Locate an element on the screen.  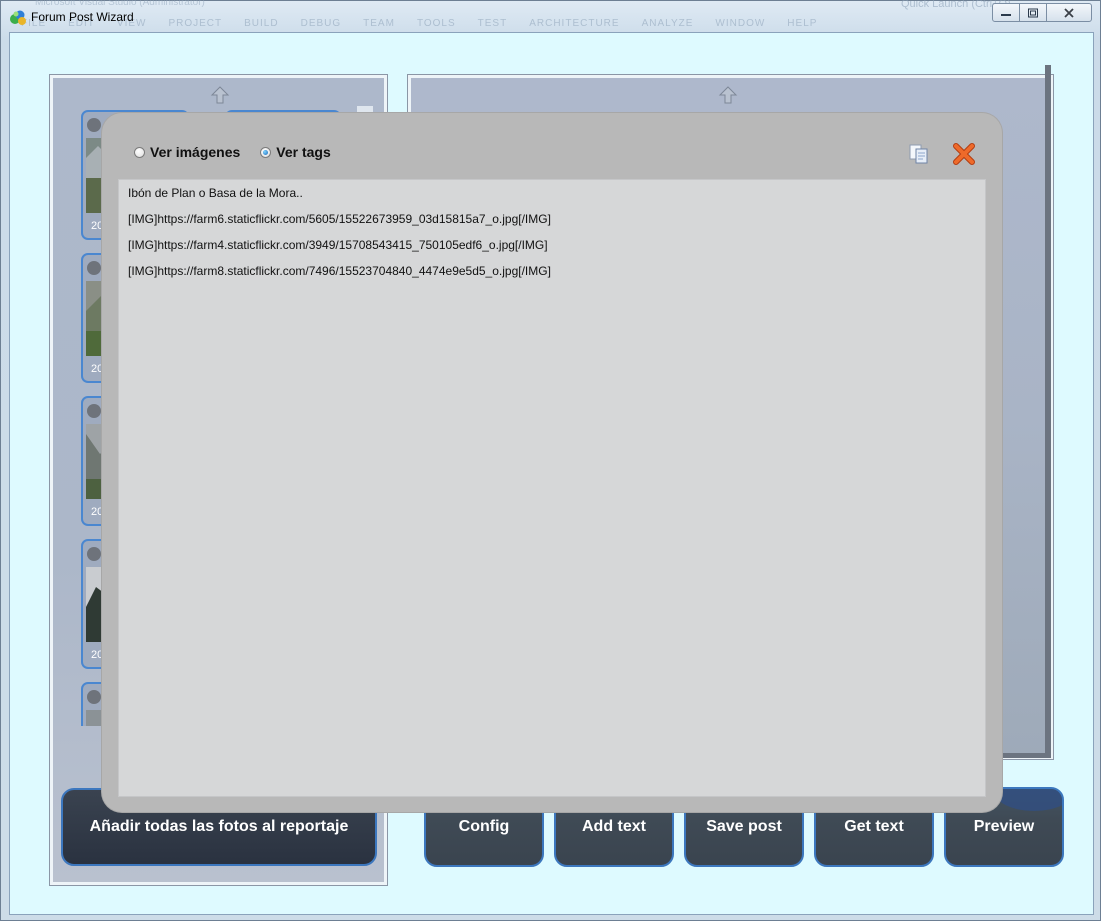
minimize-button is located at coordinates (1006, 12).